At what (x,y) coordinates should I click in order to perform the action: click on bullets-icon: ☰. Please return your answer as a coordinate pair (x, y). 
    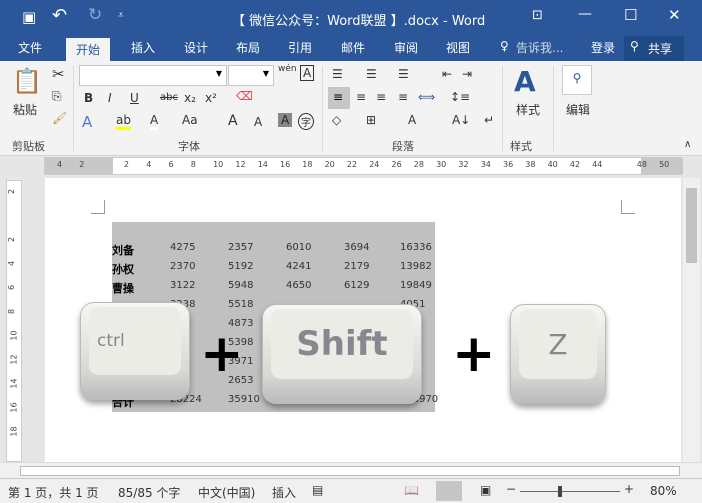
    Looking at the image, I should click on (337, 74).